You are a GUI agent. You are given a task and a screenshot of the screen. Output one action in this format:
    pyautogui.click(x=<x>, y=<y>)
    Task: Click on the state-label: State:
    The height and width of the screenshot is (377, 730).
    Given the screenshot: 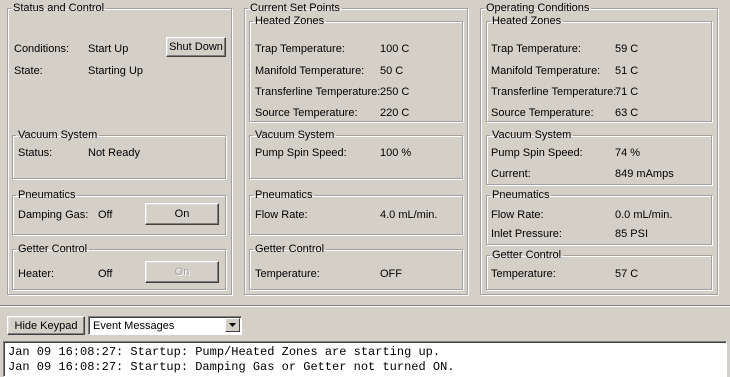 What is the action you would take?
    pyautogui.click(x=28, y=71)
    